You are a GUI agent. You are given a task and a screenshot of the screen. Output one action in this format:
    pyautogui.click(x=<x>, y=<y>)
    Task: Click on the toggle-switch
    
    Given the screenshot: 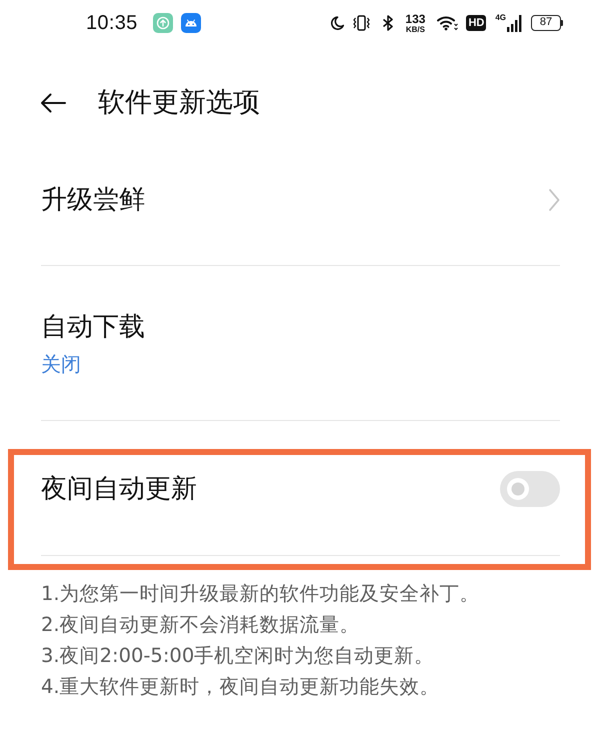 What is the action you would take?
    pyautogui.click(x=530, y=489)
    